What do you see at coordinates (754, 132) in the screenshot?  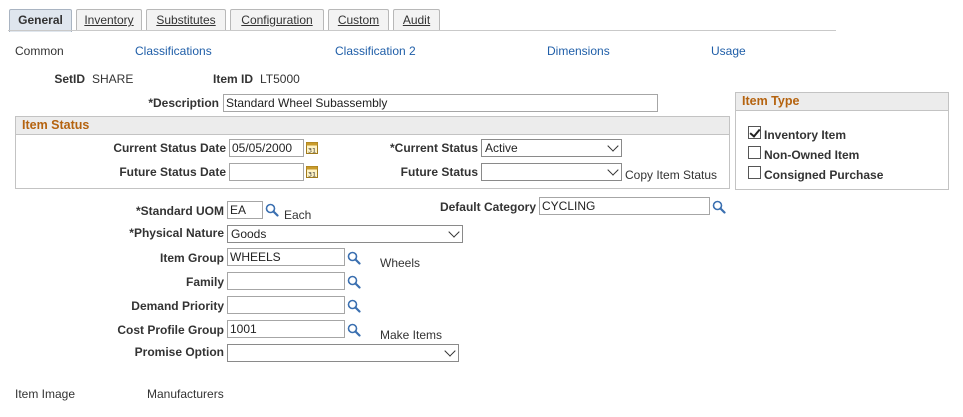 I see `inventory-item-checkbox` at bounding box center [754, 132].